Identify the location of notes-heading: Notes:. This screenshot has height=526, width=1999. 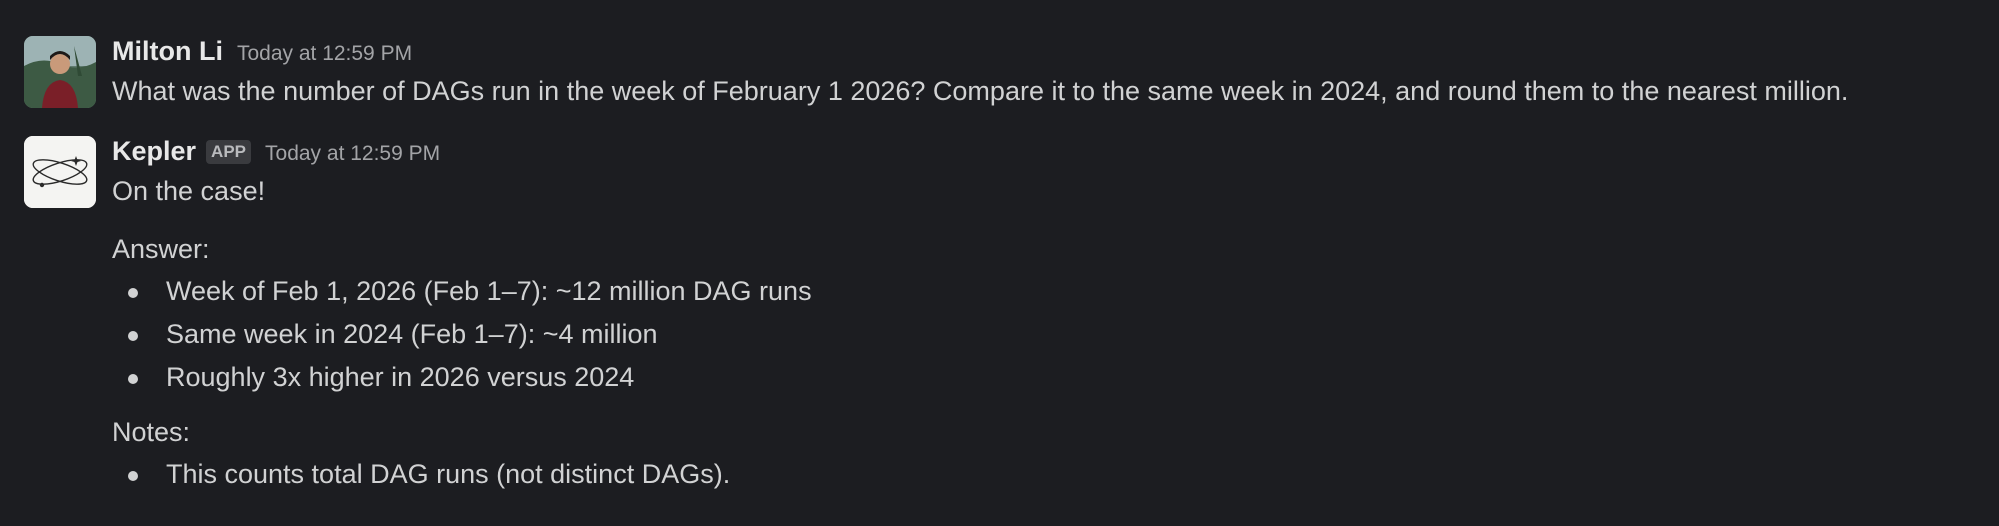
(151, 432).